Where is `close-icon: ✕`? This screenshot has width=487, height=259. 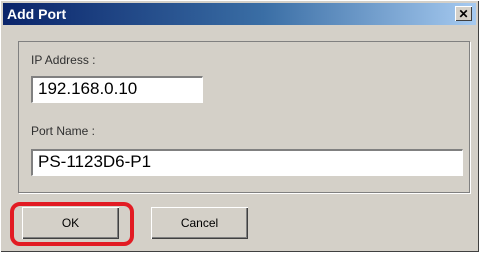
close-icon: ✕ is located at coordinates (463, 13).